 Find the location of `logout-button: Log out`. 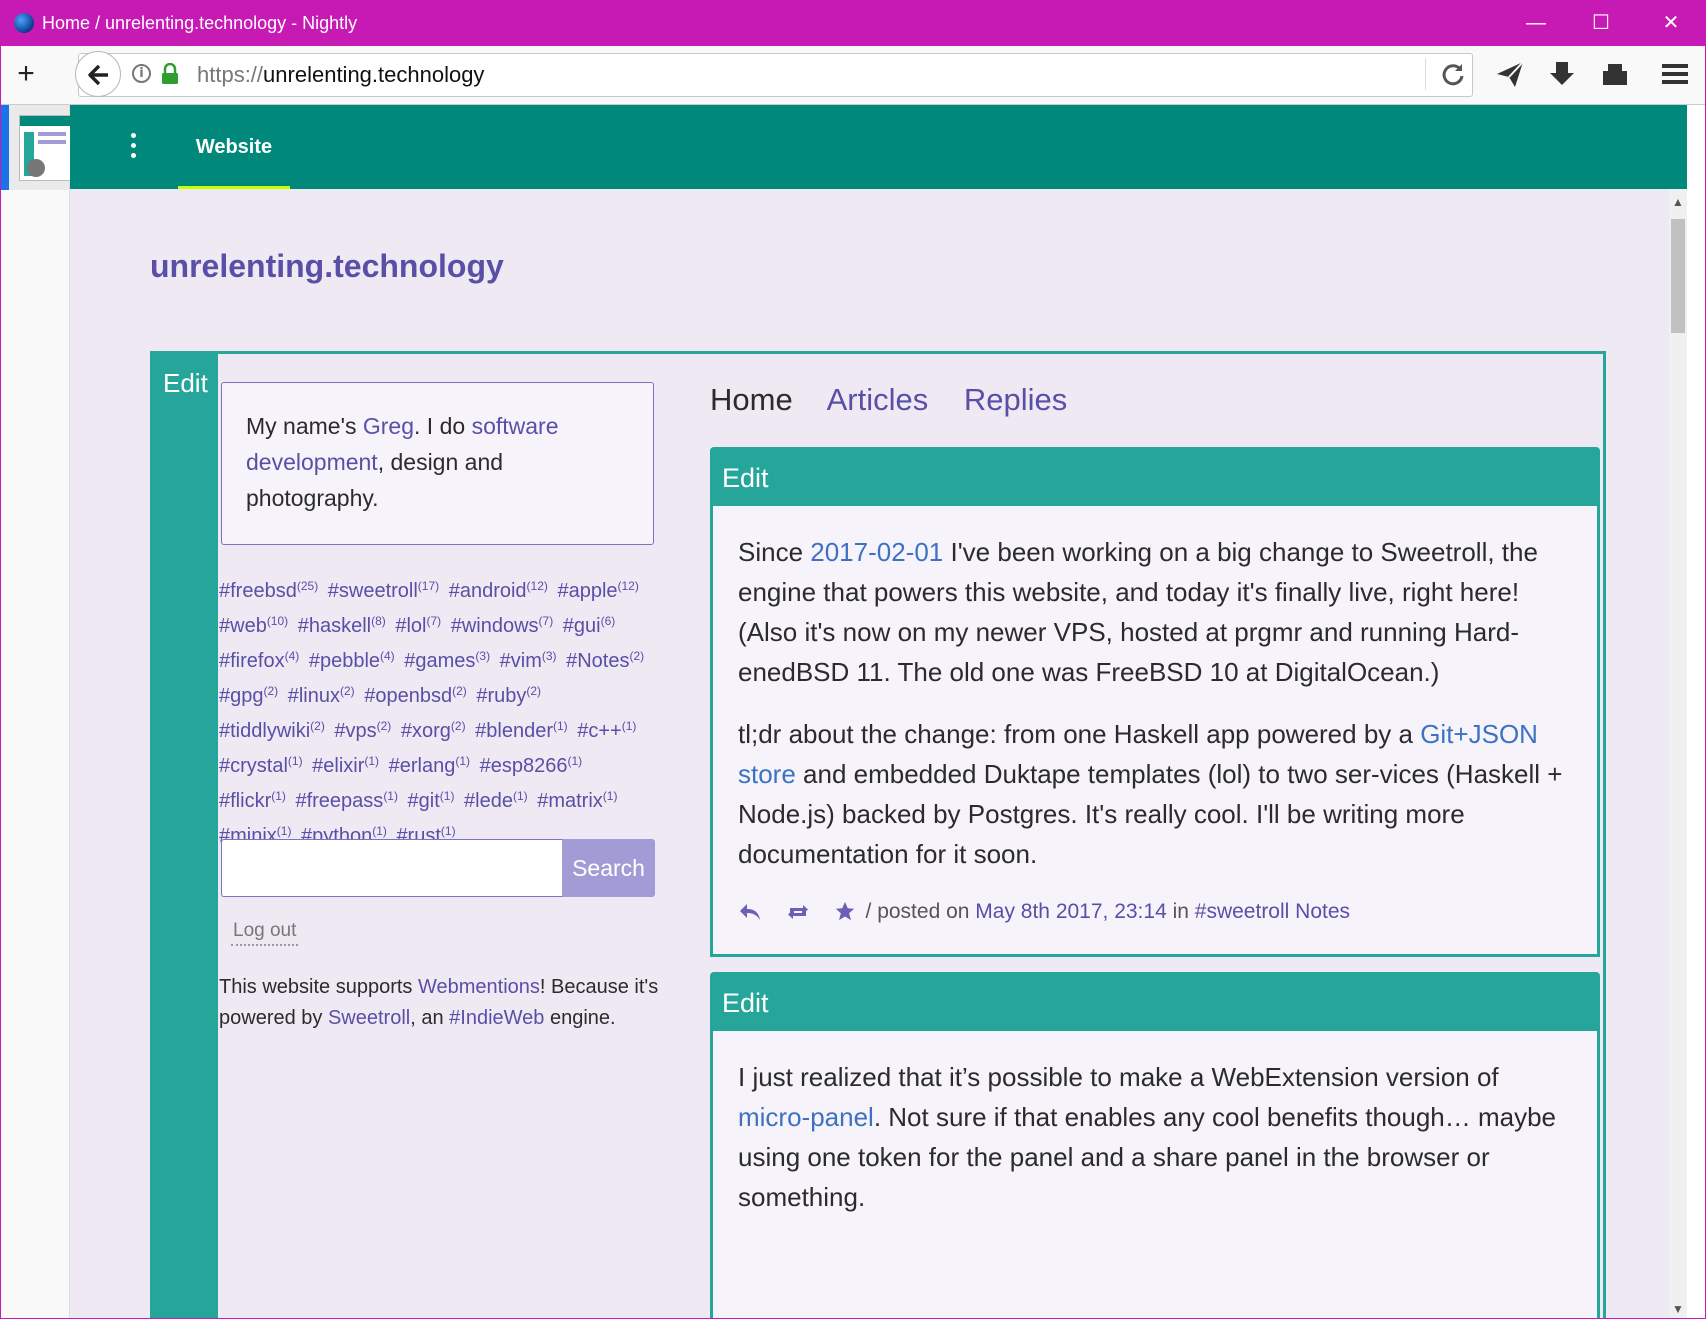

logout-button: Log out is located at coordinates (265, 933).